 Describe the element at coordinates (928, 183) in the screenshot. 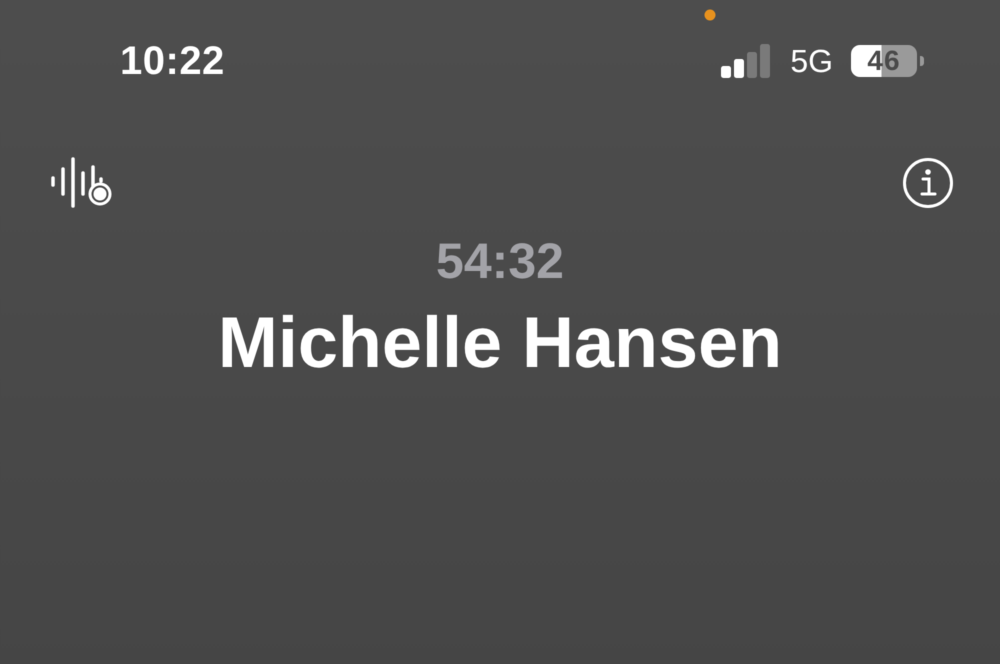

I see `info-icon` at that location.